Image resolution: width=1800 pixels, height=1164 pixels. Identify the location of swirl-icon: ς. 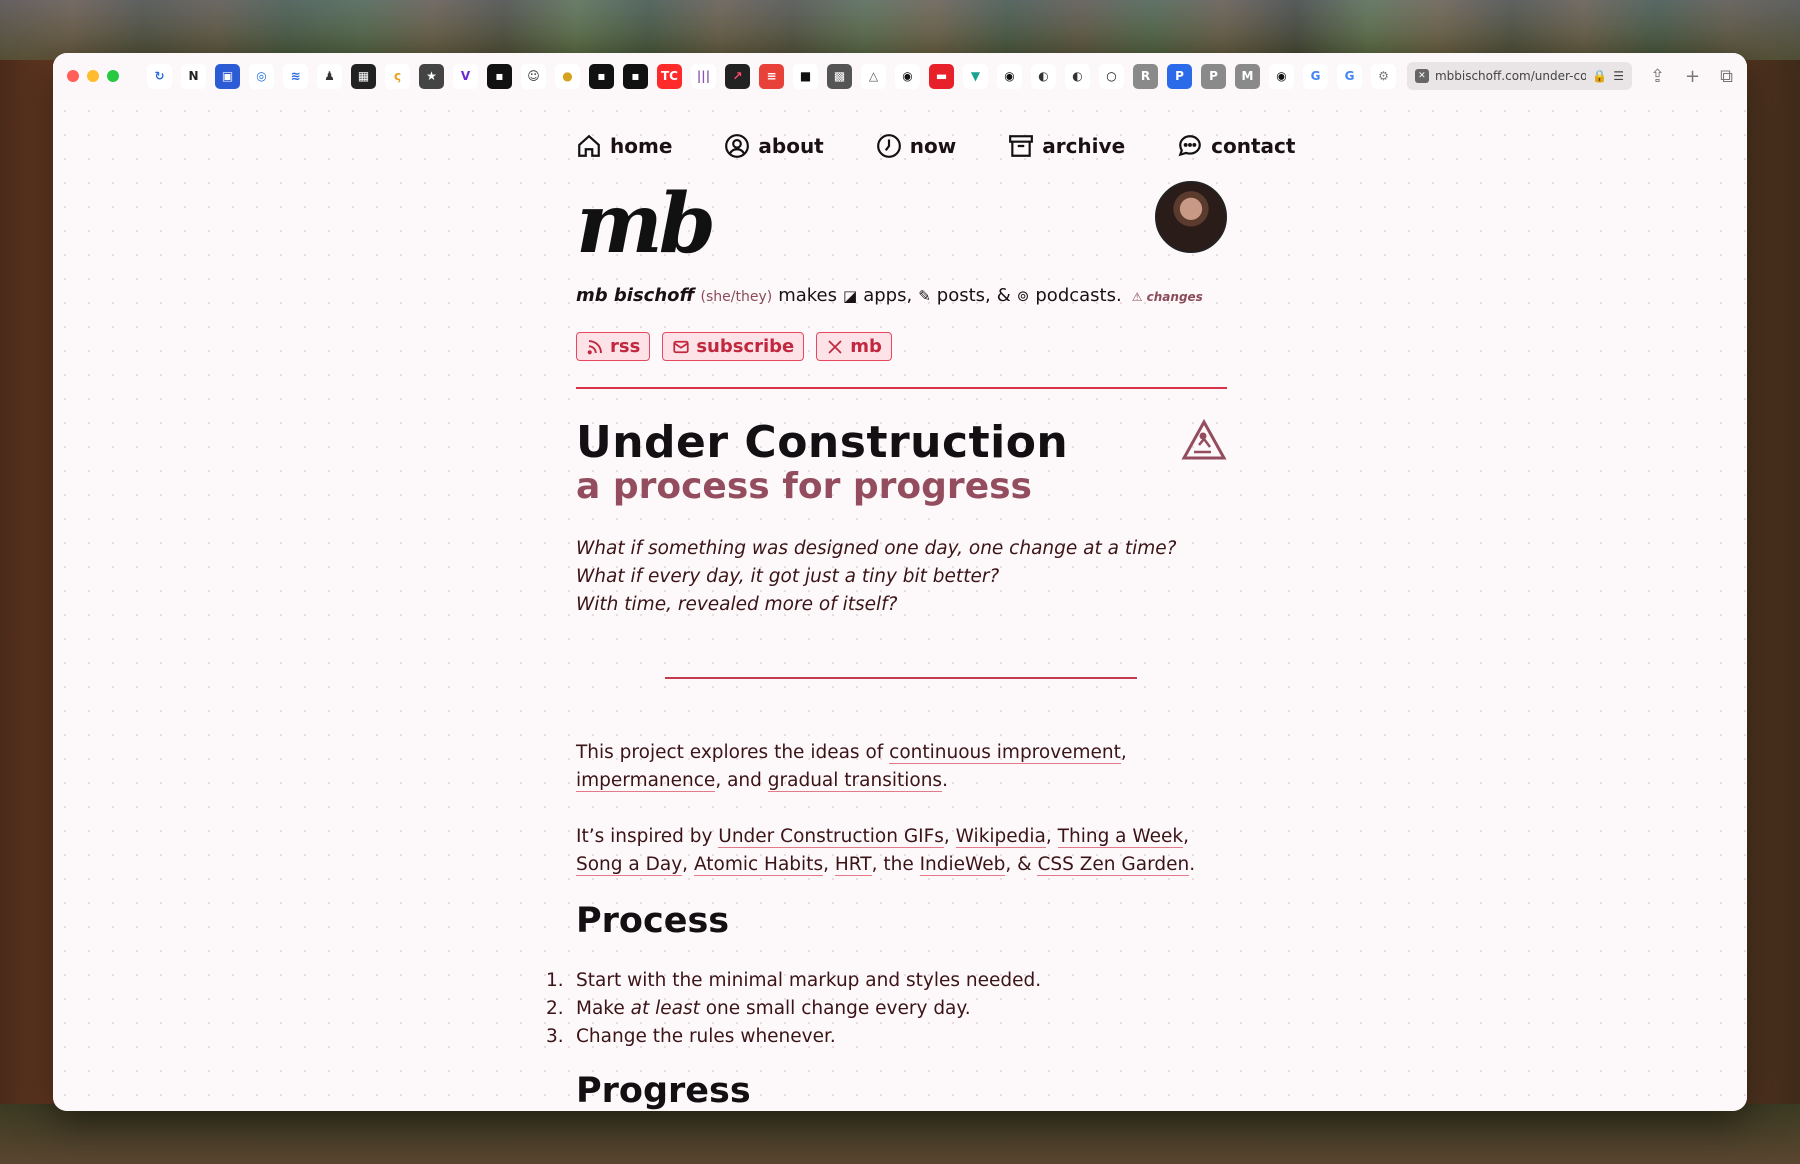
(397, 76).